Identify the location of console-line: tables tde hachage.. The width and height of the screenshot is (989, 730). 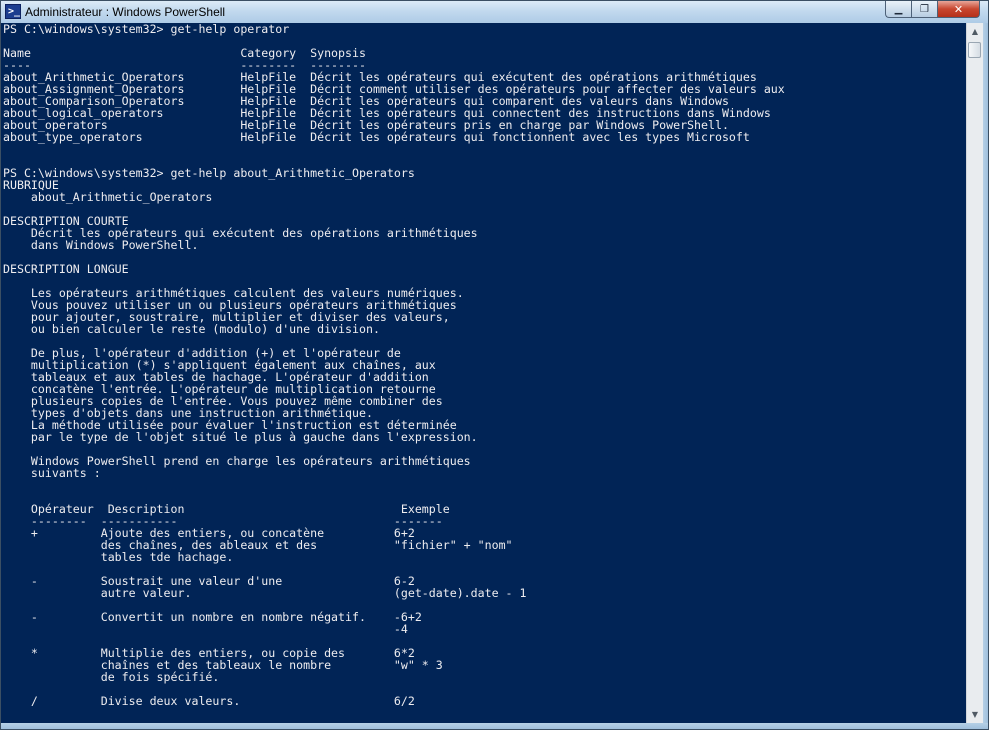
(118, 557).